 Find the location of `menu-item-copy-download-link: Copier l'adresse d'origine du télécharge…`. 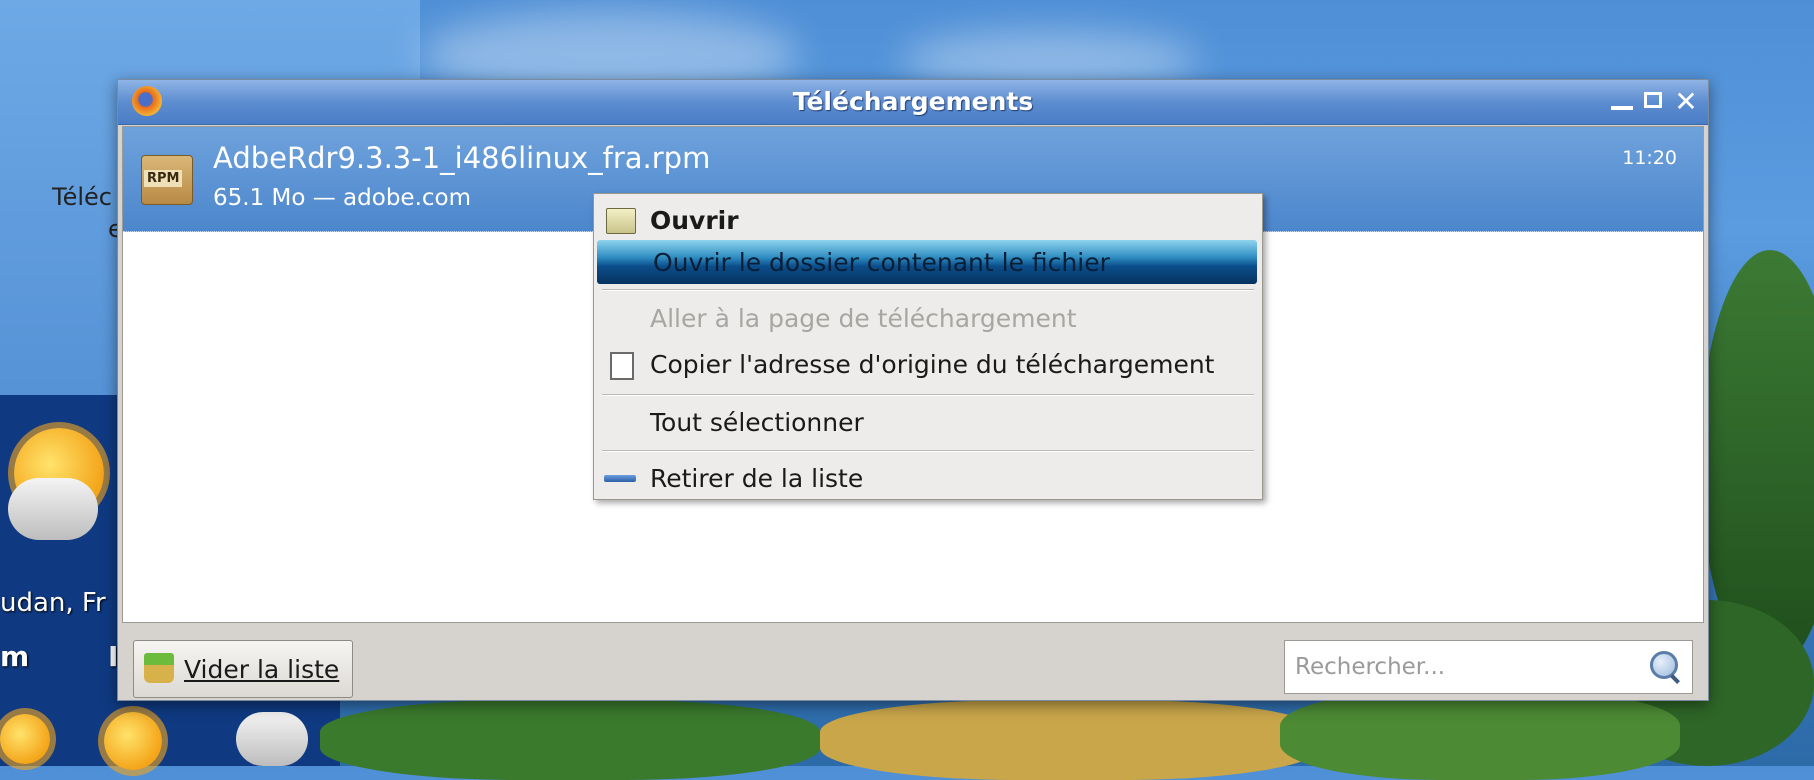

menu-item-copy-download-link: Copier l'adresse d'origine du télécharge… is located at coordinates (928, 364).